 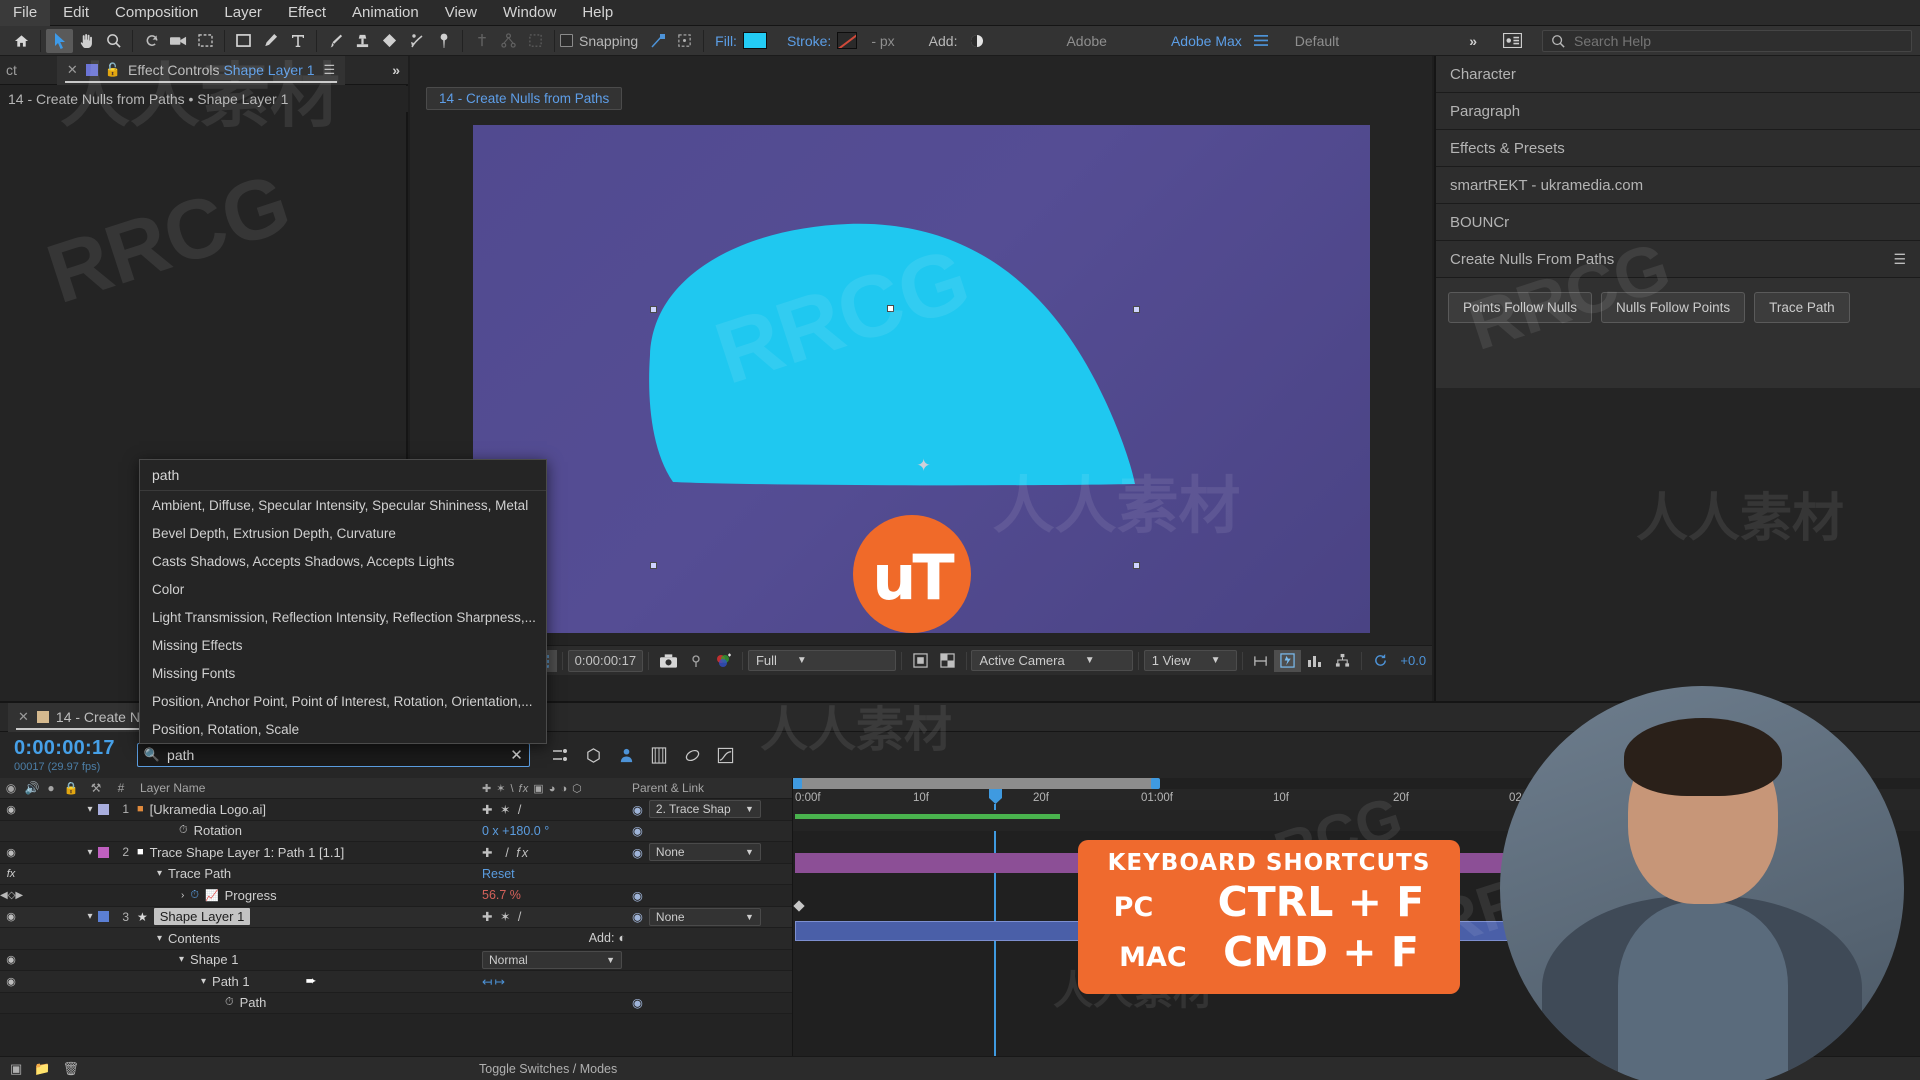 I want to click on visibility-toggle: ◉, so click(x=11, y=981).